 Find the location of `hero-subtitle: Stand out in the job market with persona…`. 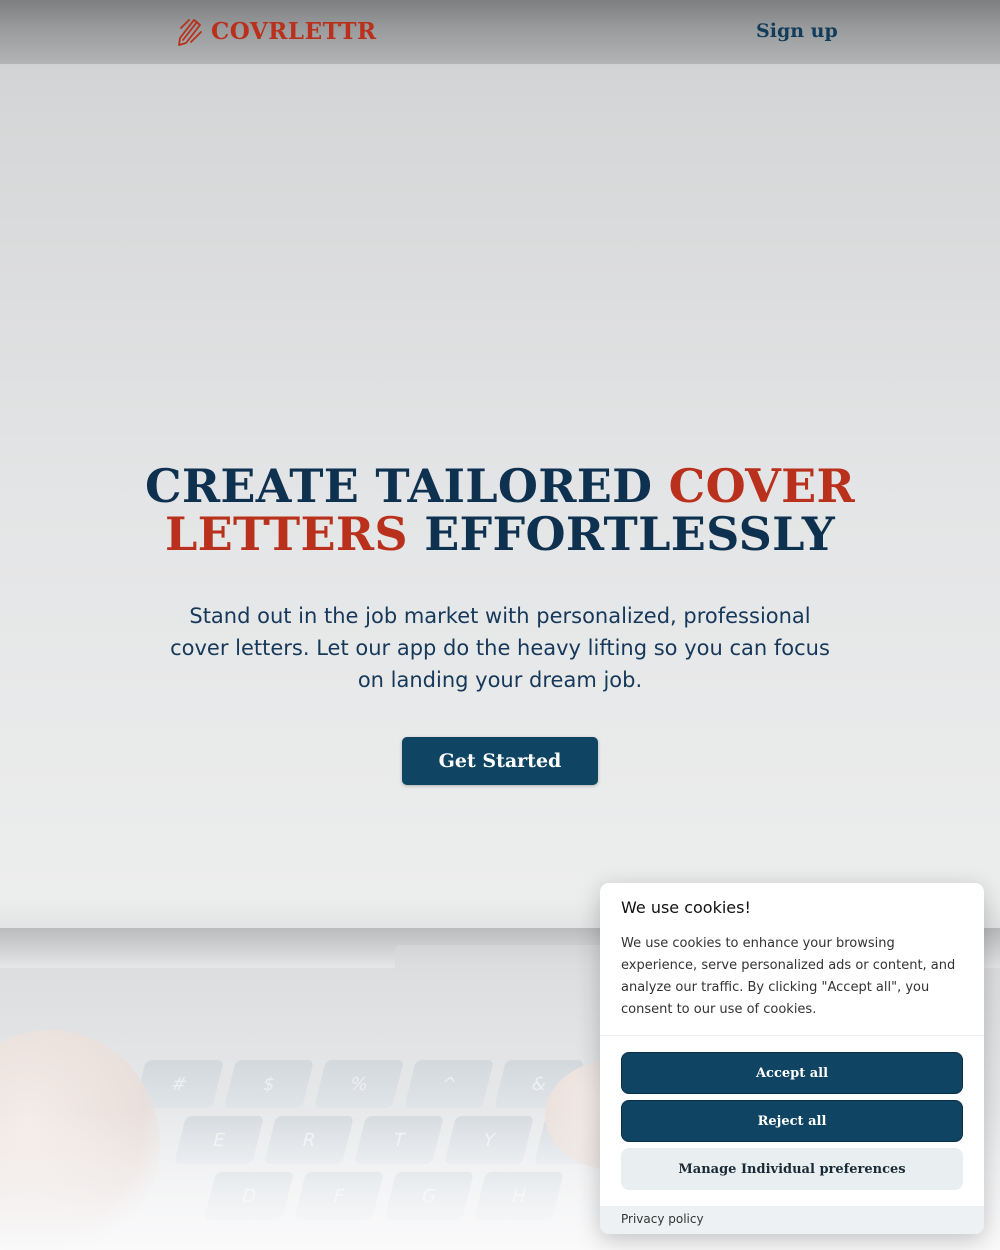

hero-subtitle: Stand out in the job market with persona… is located at coordinates (500, 648).